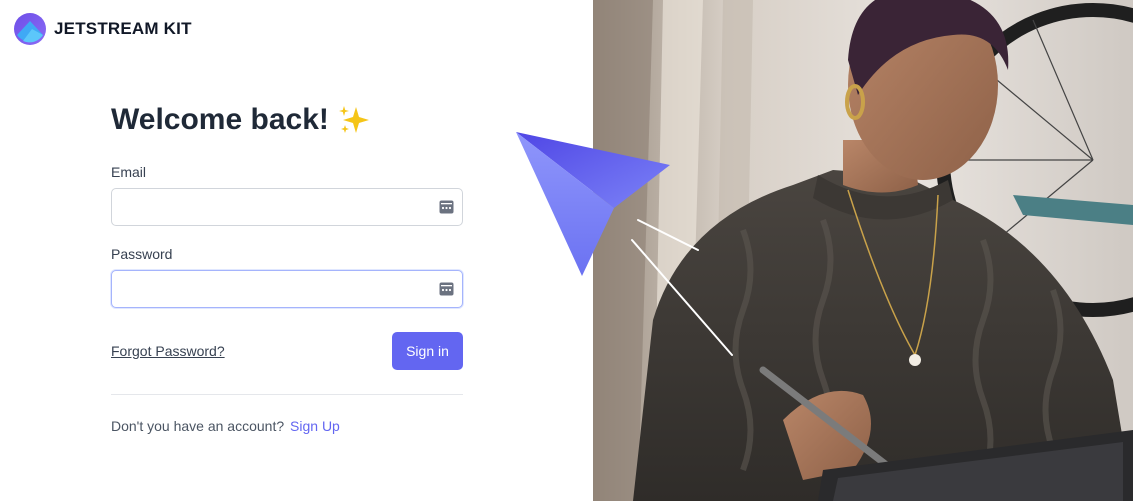 This screenshot has width=1133, height=501. I want to click on password-field-box, so click(287, 289).